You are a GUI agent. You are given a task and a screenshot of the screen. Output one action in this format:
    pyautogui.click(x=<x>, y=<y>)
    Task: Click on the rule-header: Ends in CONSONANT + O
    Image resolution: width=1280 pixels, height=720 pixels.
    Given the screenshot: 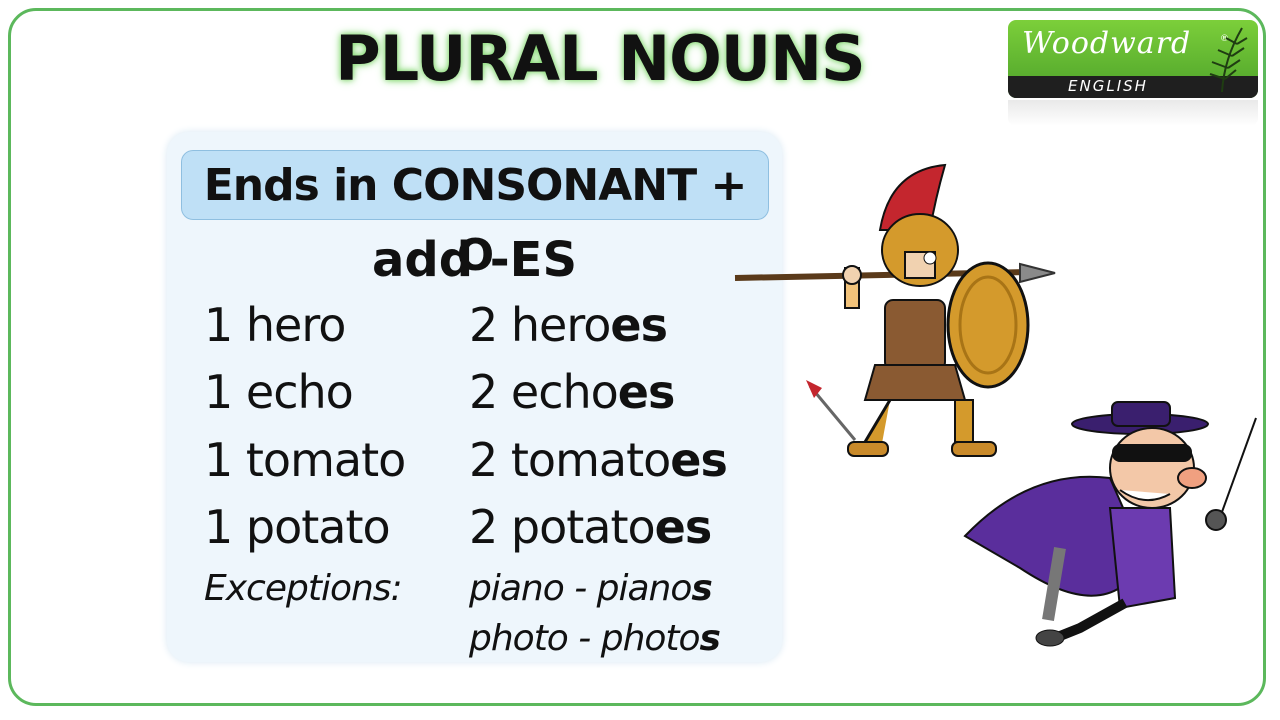 What is the action you would take?
    pyautogui.click(x=475, y=215)
    